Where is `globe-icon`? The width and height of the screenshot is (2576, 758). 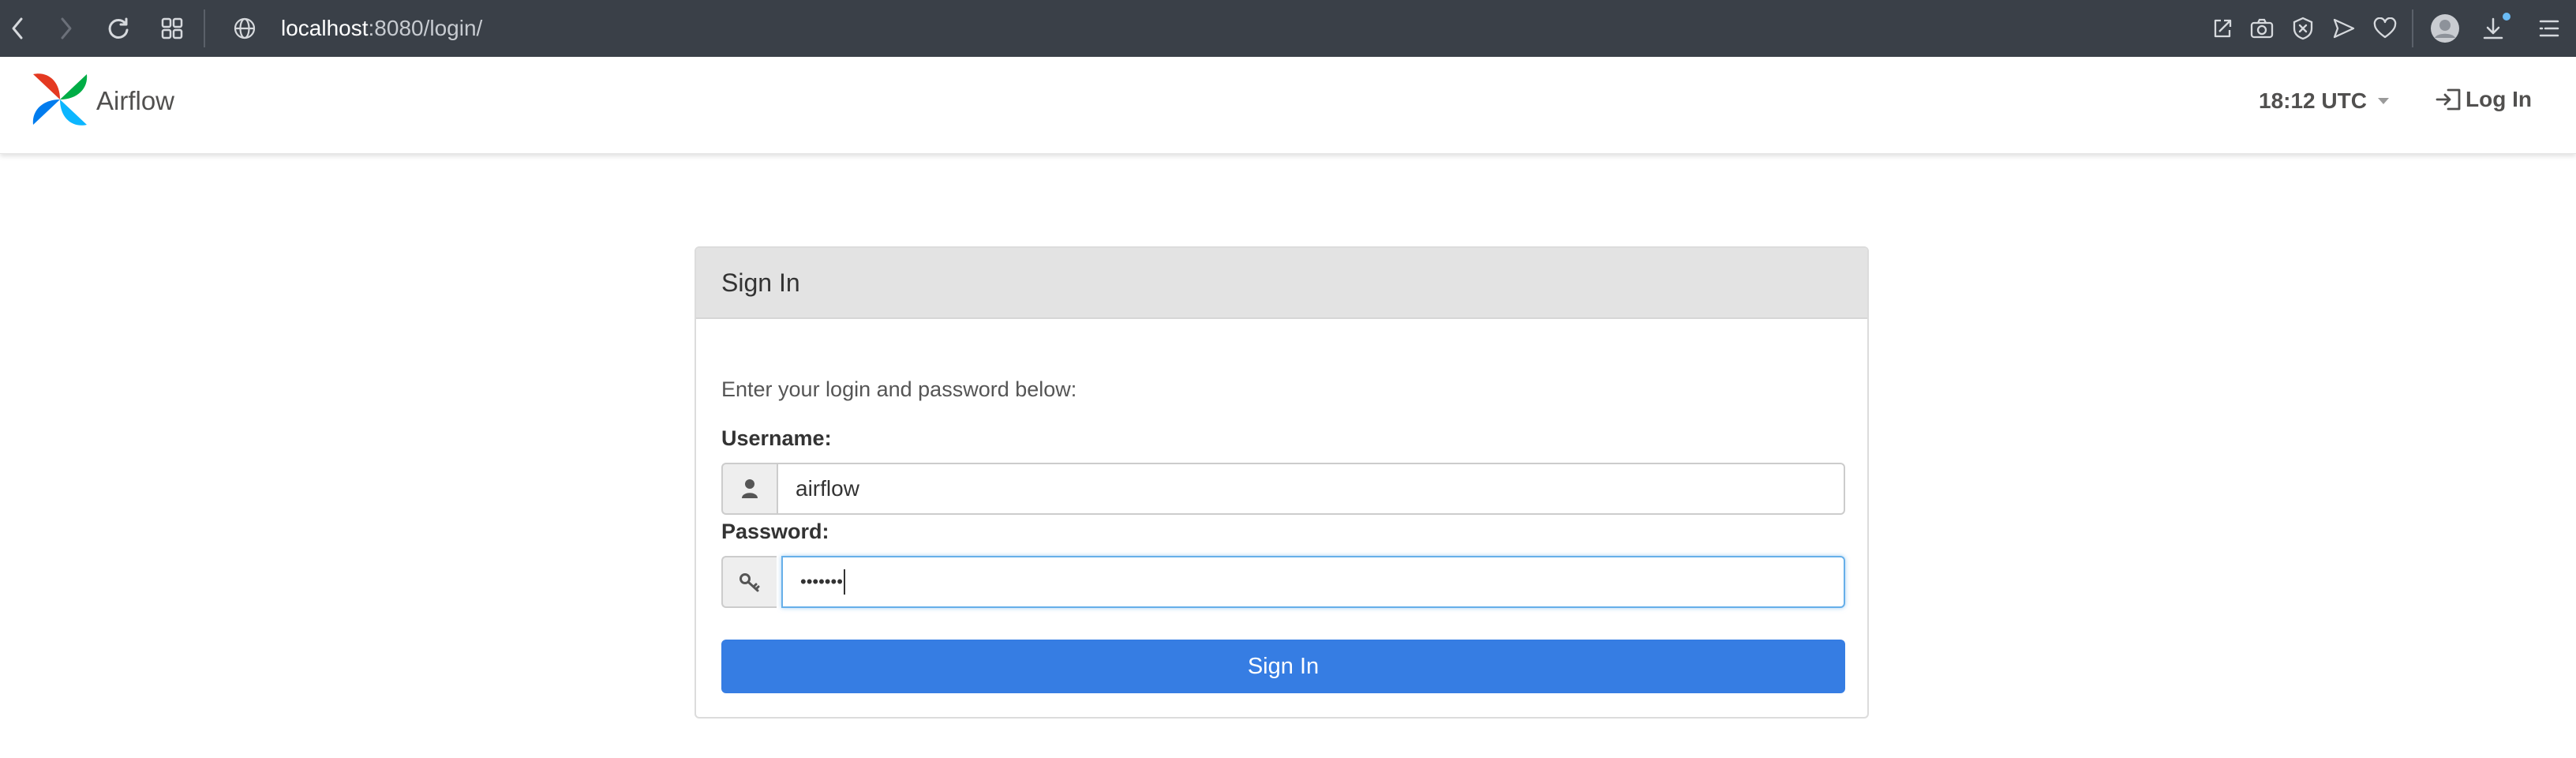
globe-icon is located at coordinates (244, 29).